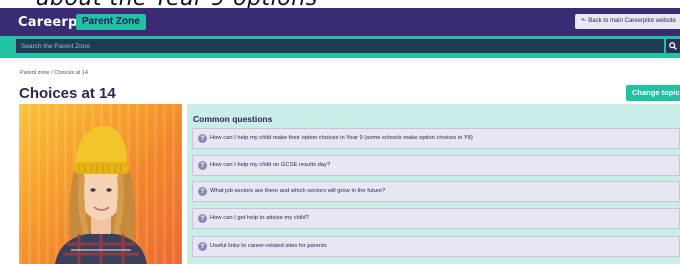  I want to click on back-to-main-site-button: ⬑ Back to main Careerpilot website, so click(627, 21).